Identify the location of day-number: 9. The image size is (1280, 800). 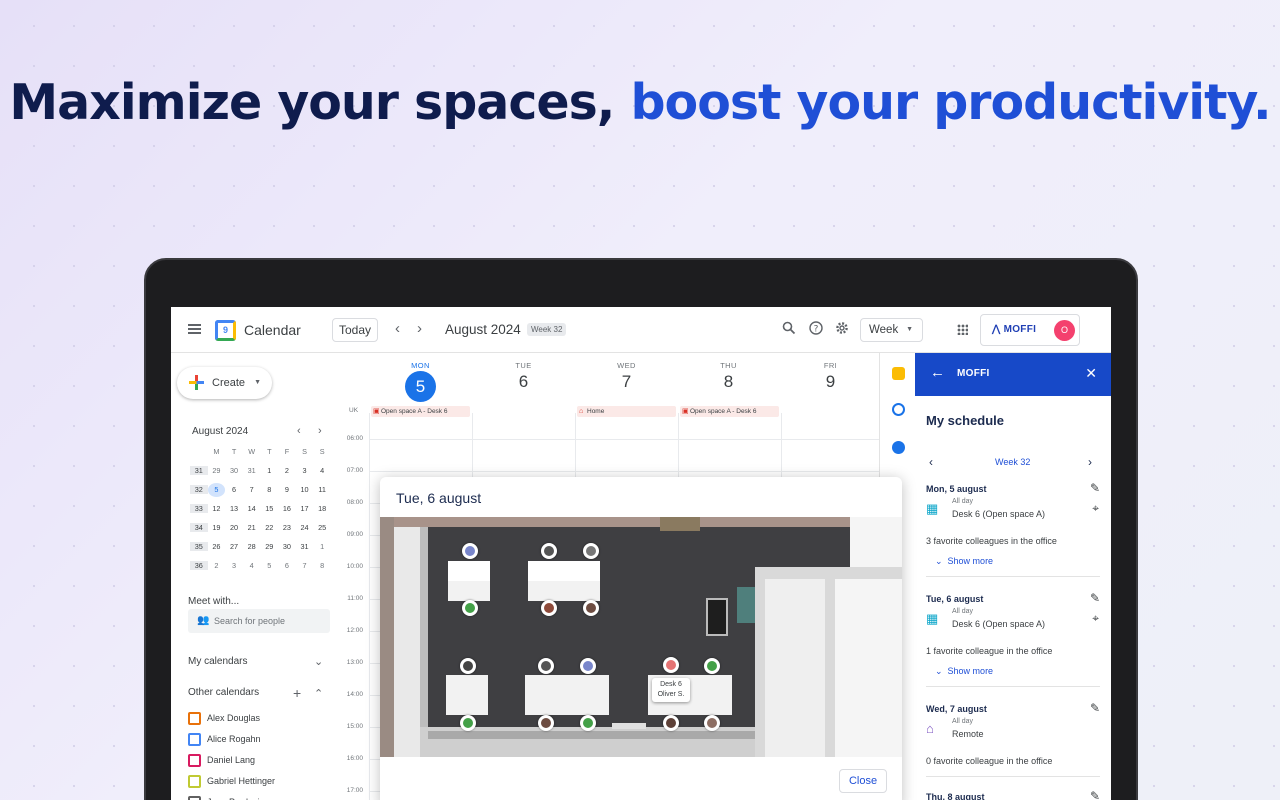
(830, 382).